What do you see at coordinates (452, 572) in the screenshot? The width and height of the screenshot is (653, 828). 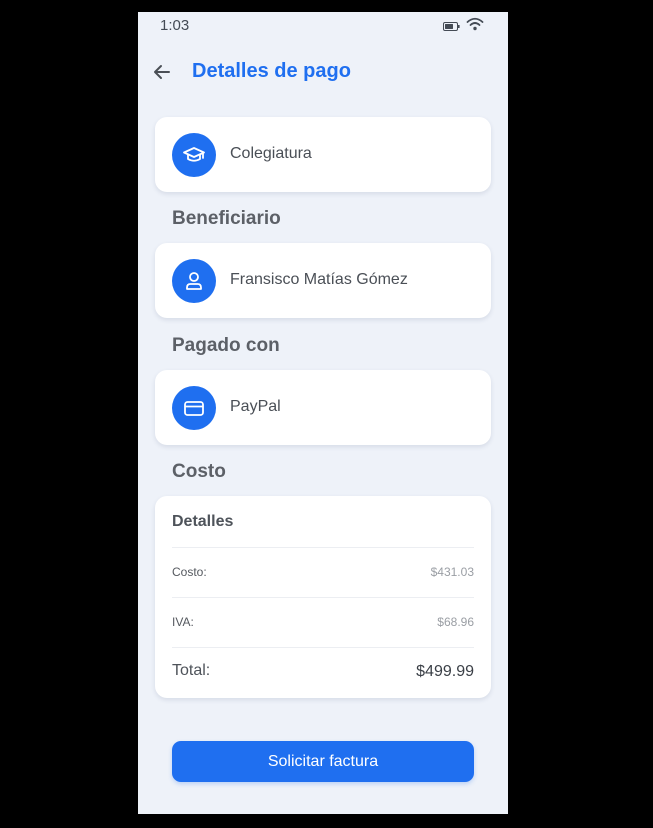 I see `cost-row-value: $431.03` at bounding box center [452, 572].